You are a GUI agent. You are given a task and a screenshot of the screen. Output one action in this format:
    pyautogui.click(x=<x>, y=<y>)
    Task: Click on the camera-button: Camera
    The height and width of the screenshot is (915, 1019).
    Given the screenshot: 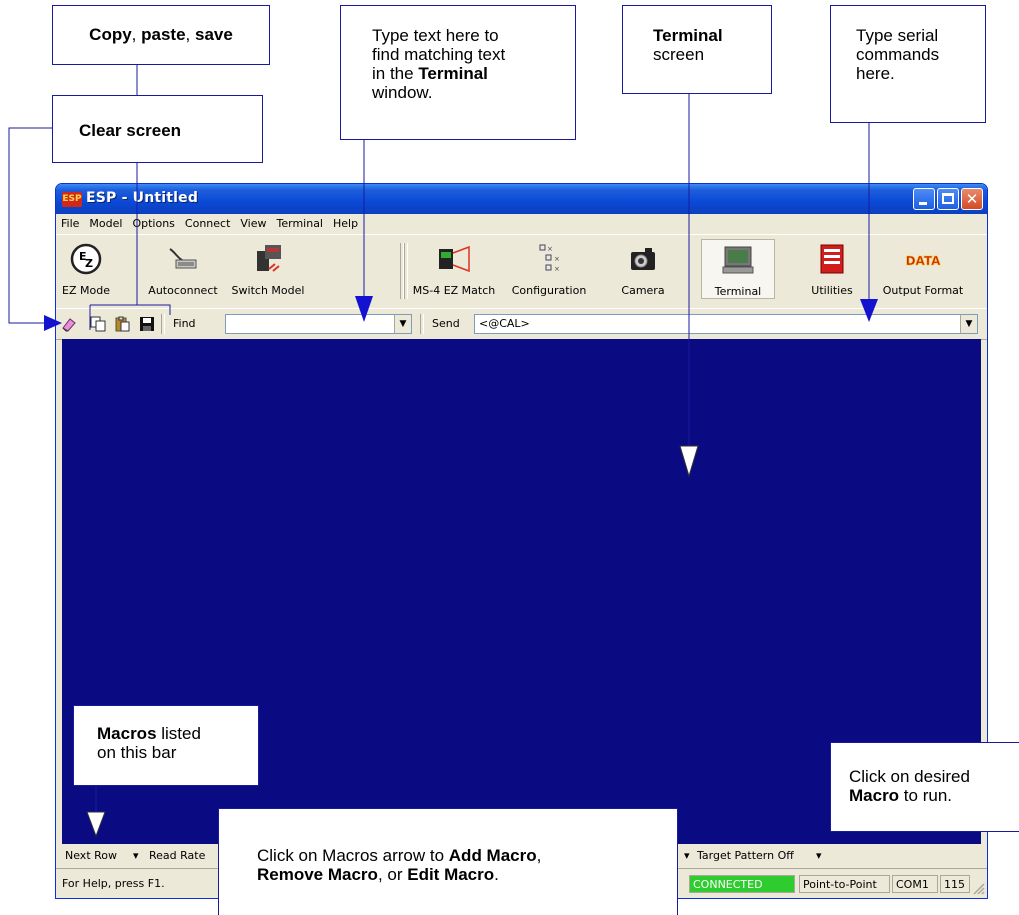 What is the action you would take?
    pyautogui.click(x=643, y=270)
    